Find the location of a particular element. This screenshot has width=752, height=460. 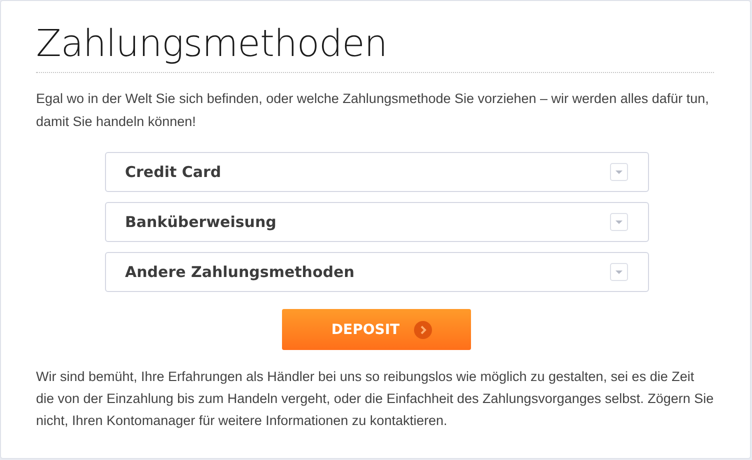

chevron-right-icon is located at coordinates (423, 329).